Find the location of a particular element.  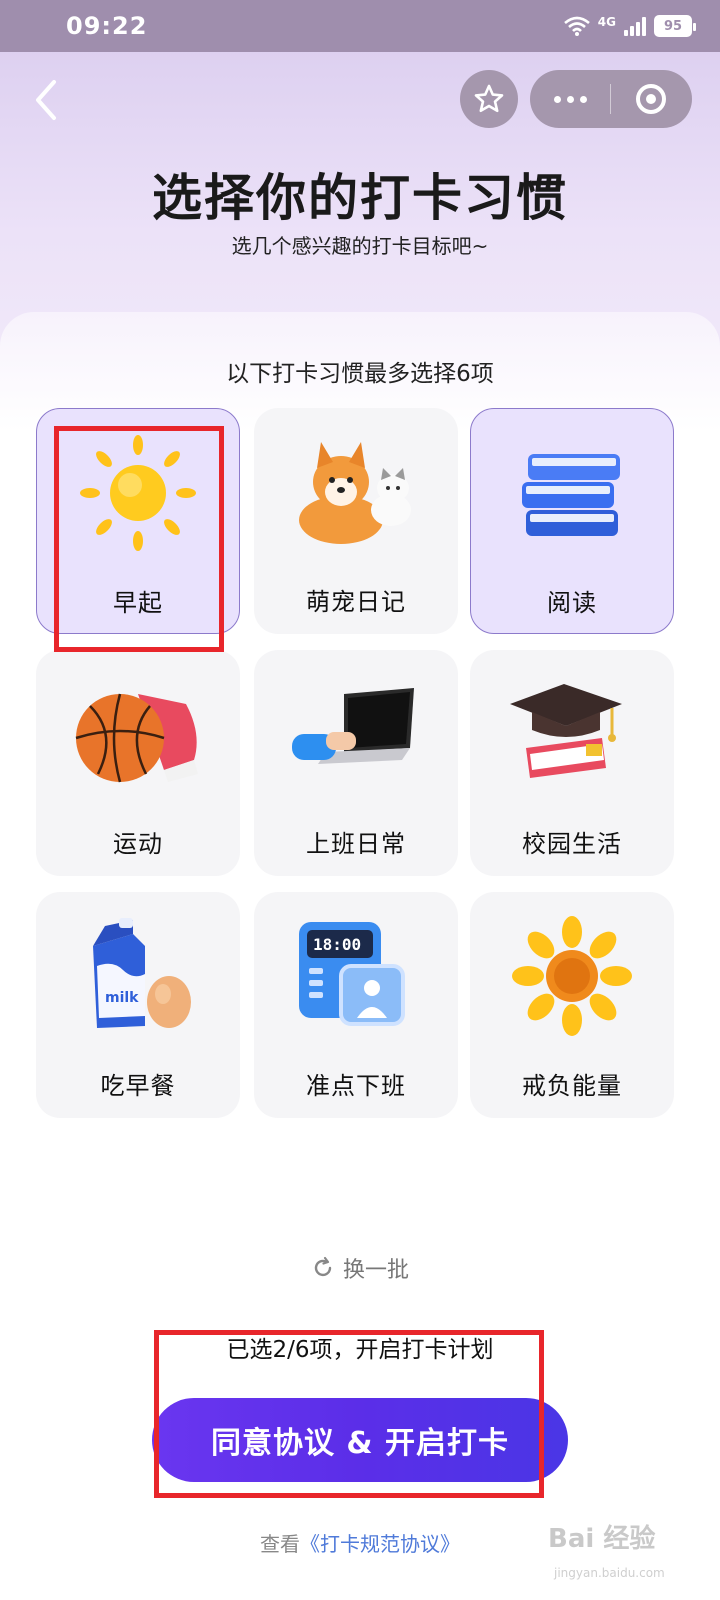

back-button is located at coordinates (48, 100).